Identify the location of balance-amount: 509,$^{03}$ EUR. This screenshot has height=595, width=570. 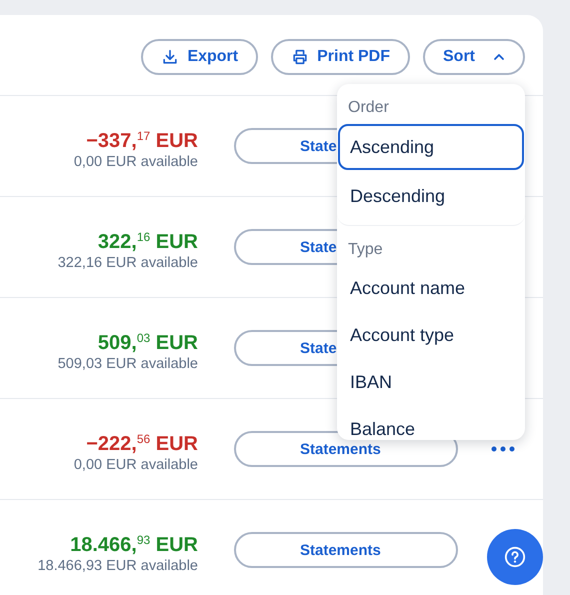
(148, 343).